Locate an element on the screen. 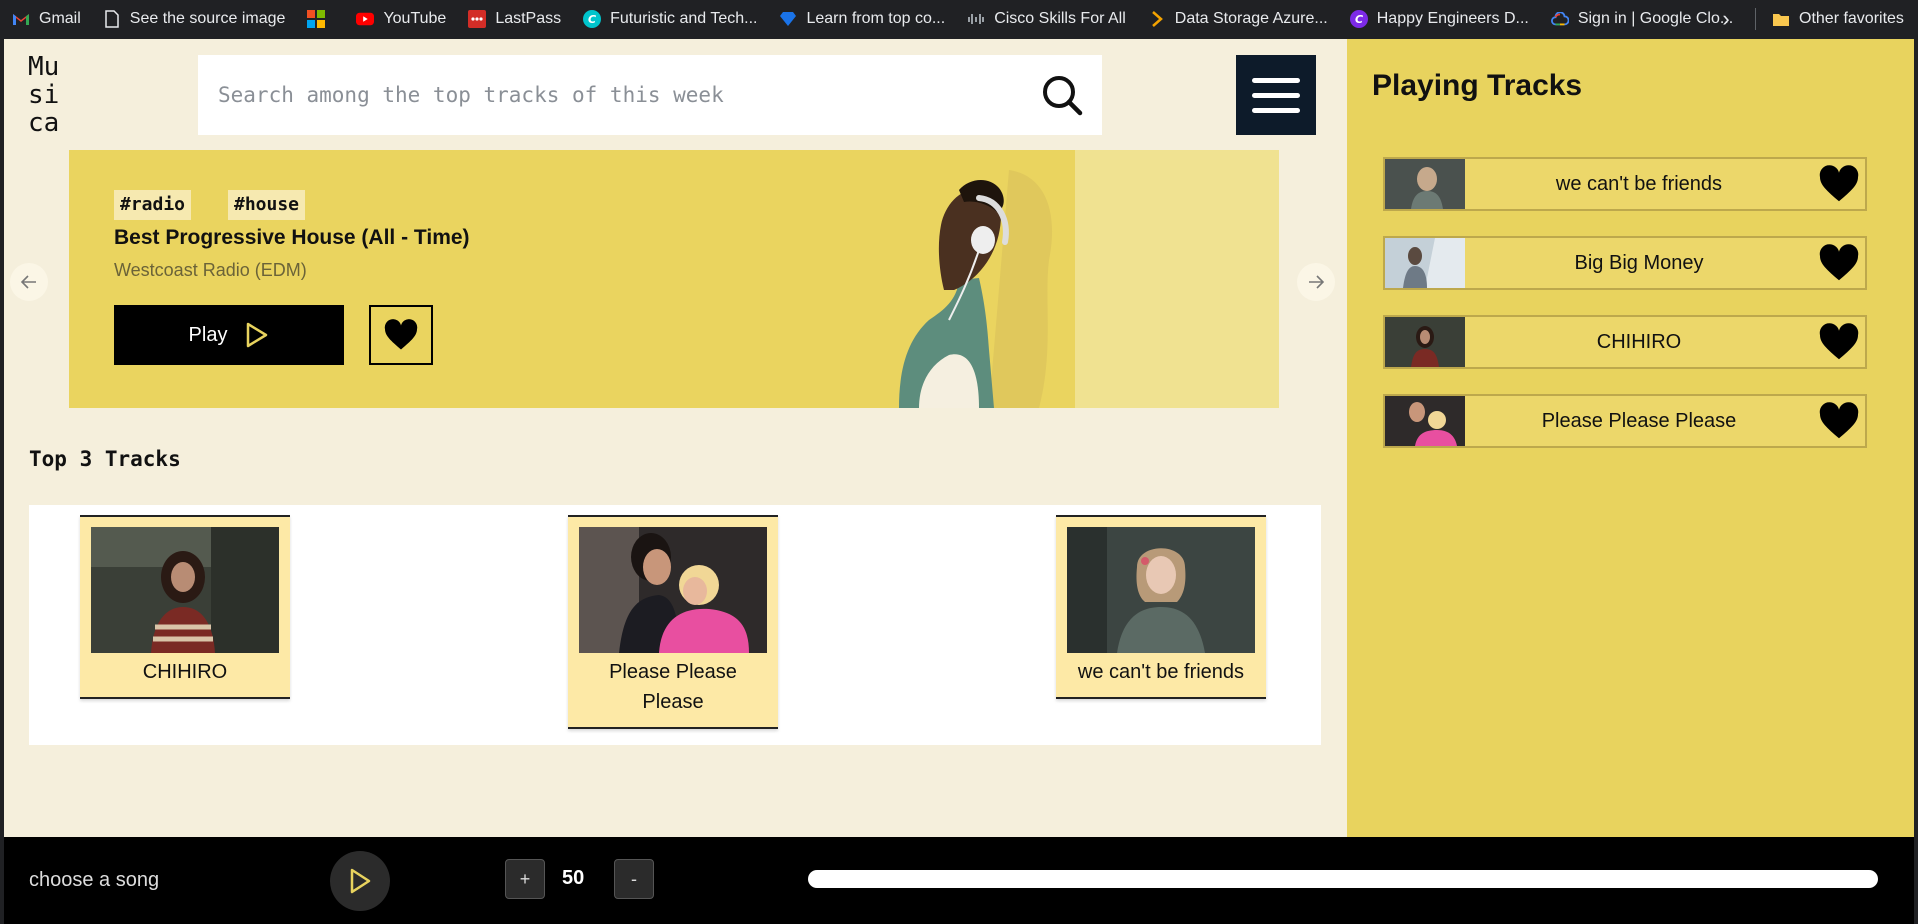  arrow-right-icon is located at coordinates (1316, 282).